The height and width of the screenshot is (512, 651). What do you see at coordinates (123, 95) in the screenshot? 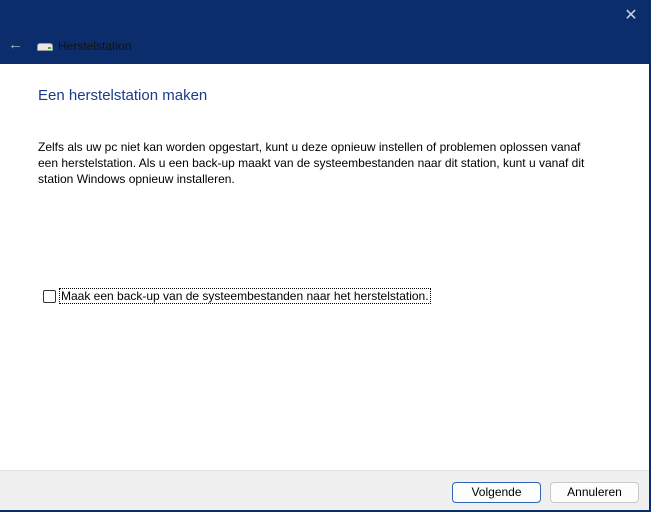
I see `page-title: Een herstelstation maken` at bounding box center [123, 95].